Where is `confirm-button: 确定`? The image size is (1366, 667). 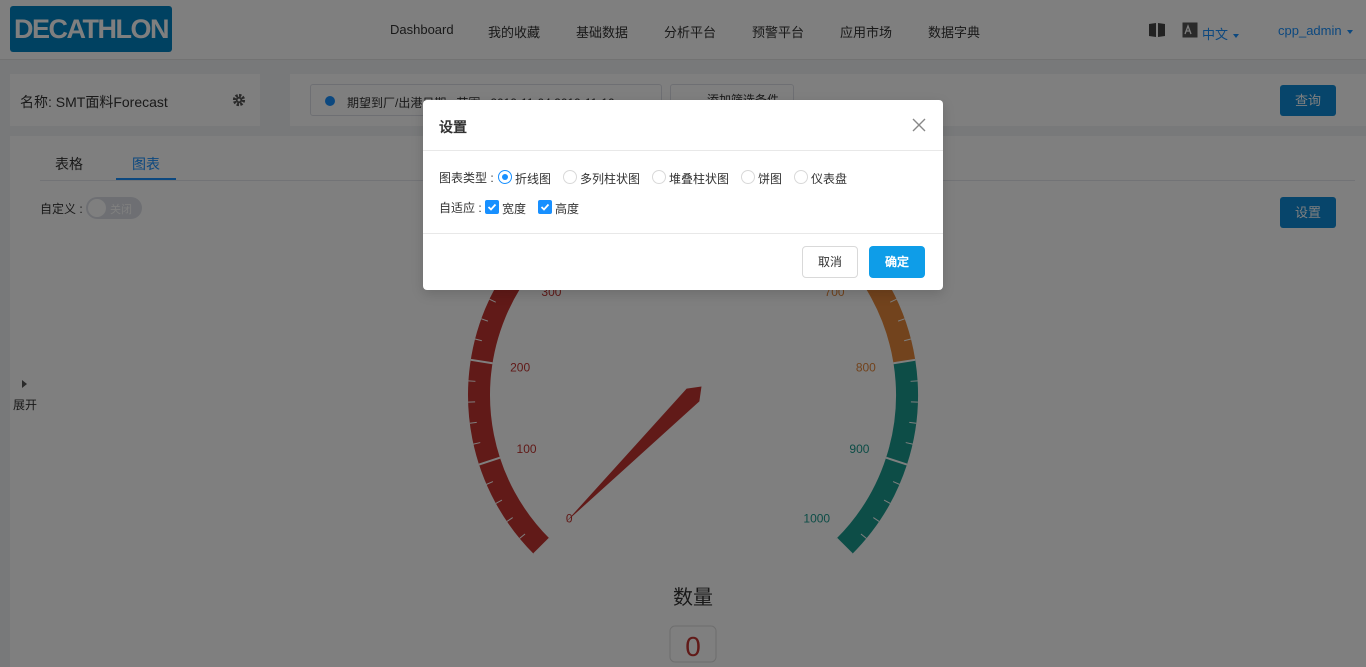
confirm-button: 确定 is located at coordinates (897, 262).